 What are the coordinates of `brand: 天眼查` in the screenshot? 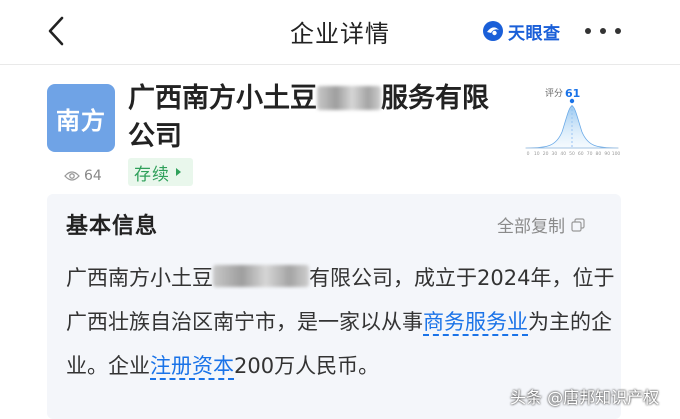 It's located at (521, 31).